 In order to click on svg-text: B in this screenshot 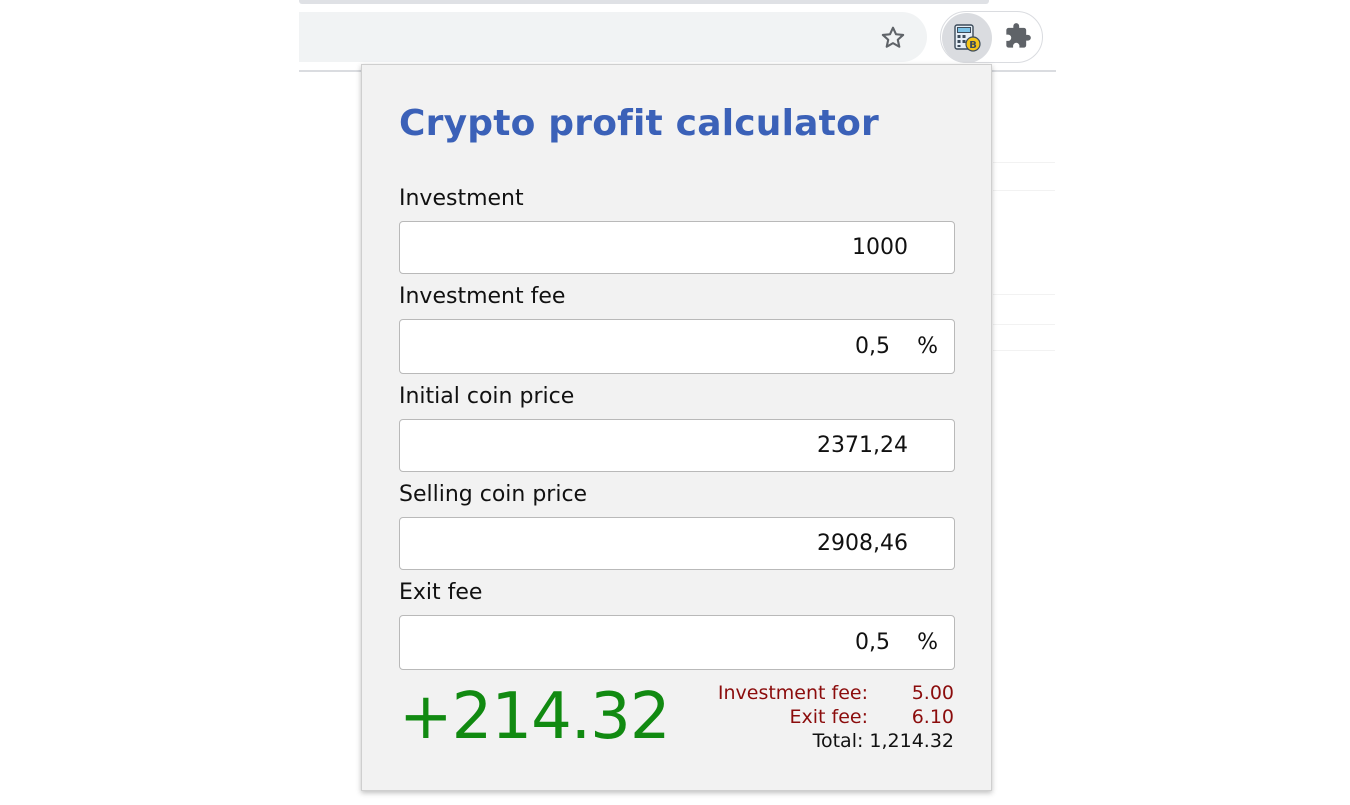, I will do `click(973, 45)`.